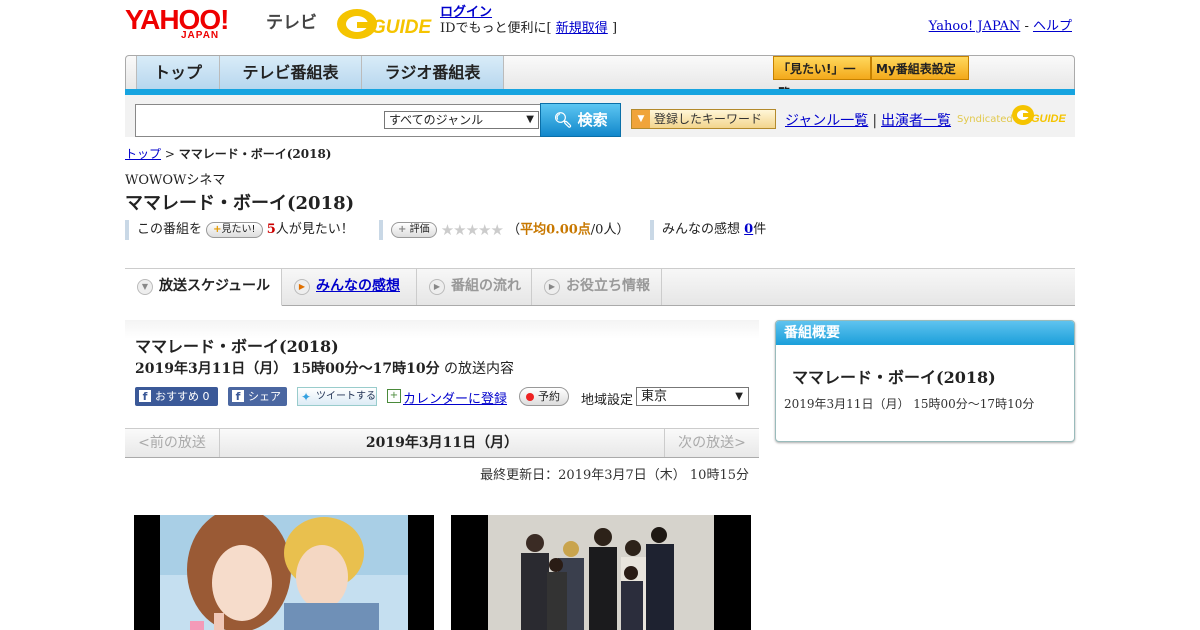 The image size is (1200, 630). I want to click on facebook-recommend-button: f おすすめ 0, so click(176, 396).